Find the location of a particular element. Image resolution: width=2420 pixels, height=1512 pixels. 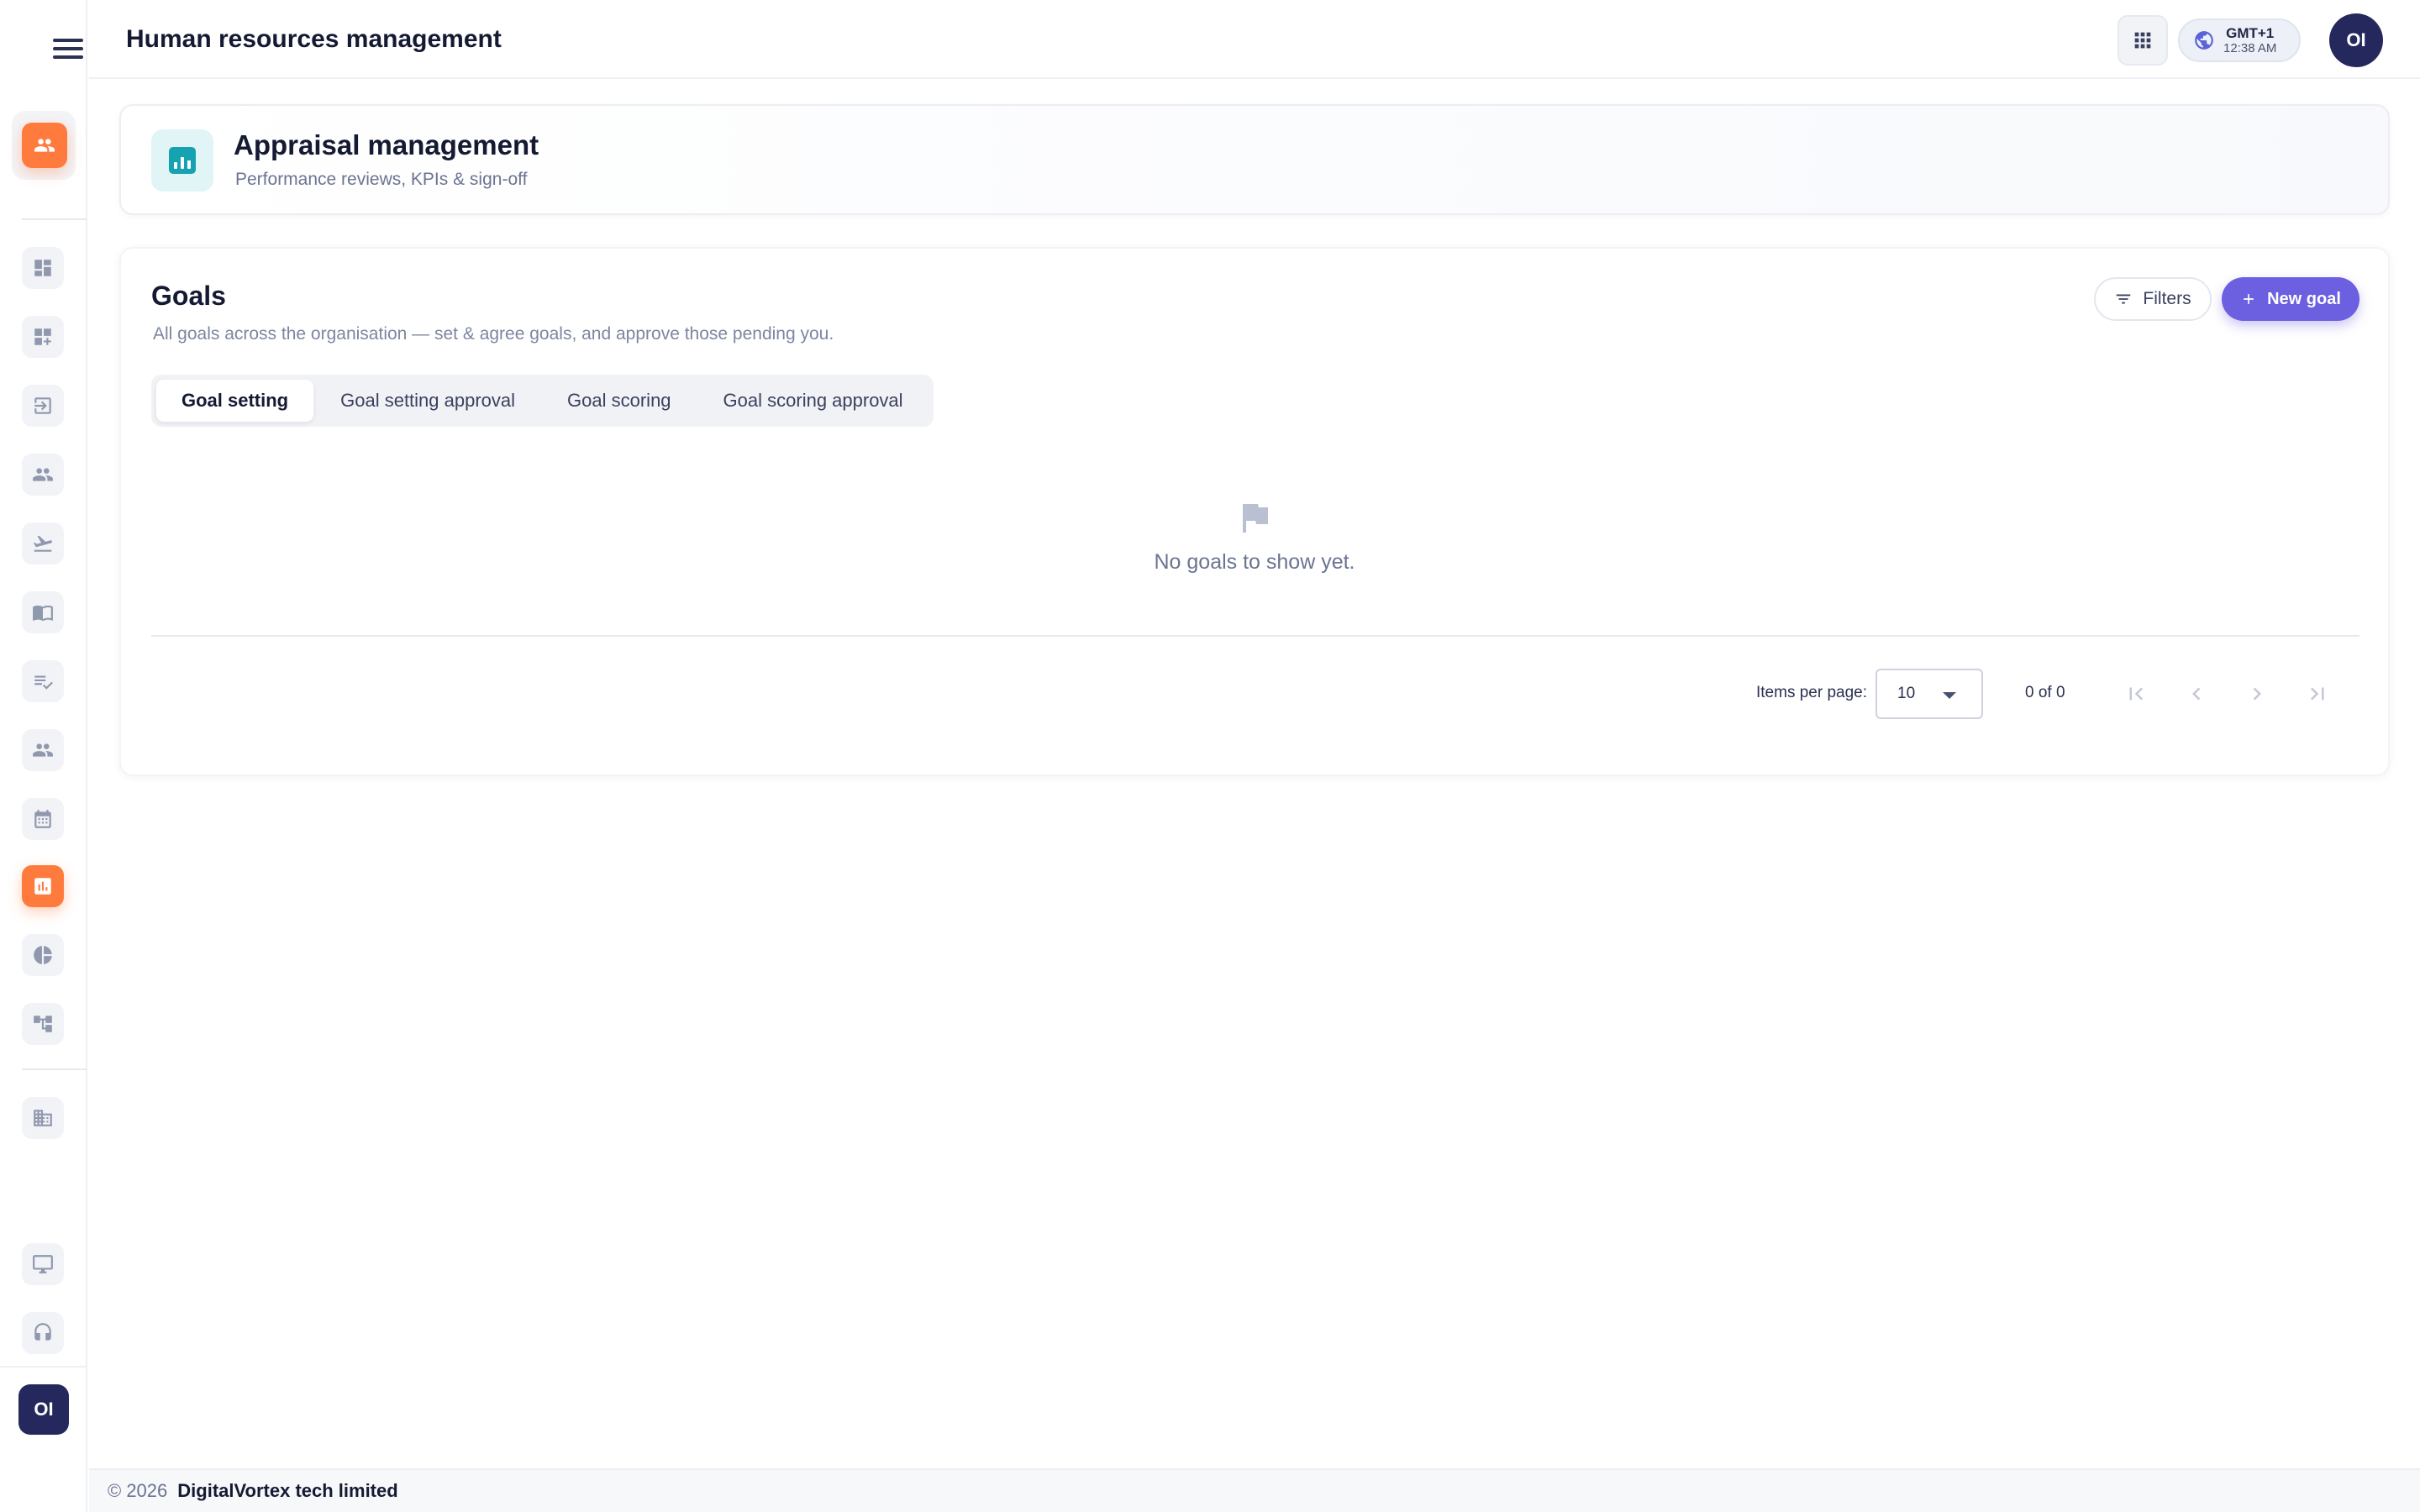

last-page-button is located at coordinates (2317, 694).